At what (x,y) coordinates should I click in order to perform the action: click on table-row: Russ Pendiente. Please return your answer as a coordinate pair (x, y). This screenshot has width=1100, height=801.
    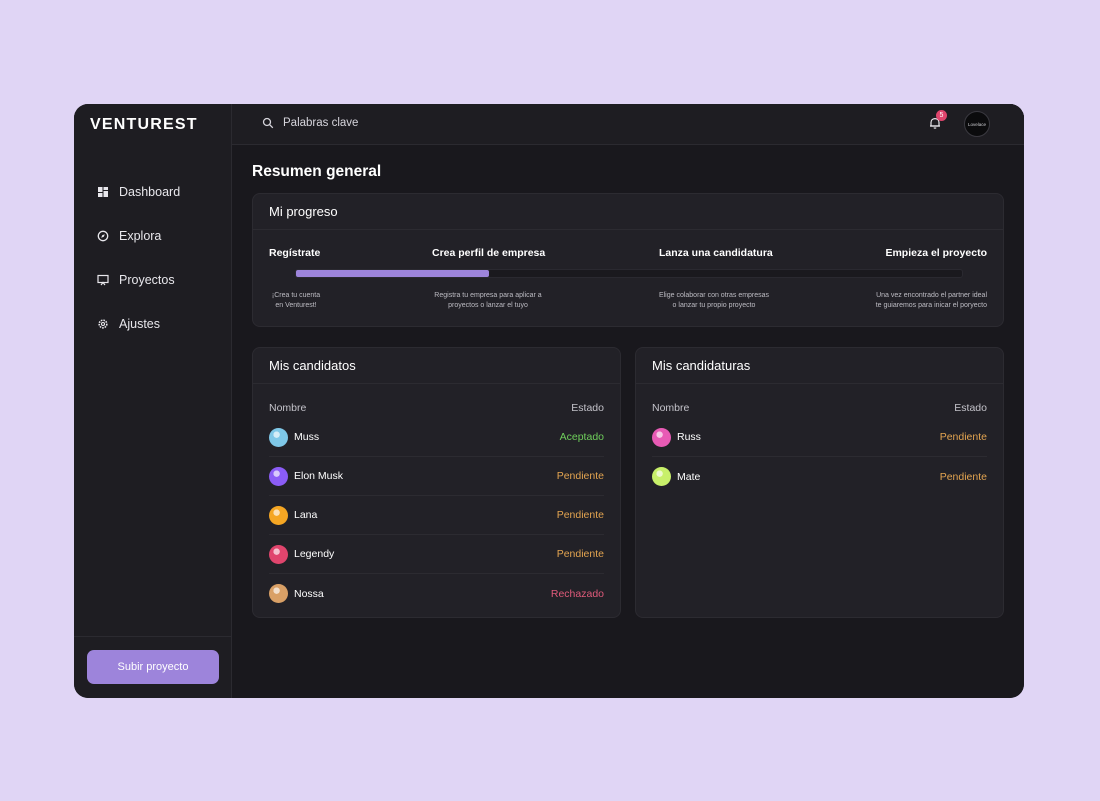
    Looking at the image, I should click on (819, 437).